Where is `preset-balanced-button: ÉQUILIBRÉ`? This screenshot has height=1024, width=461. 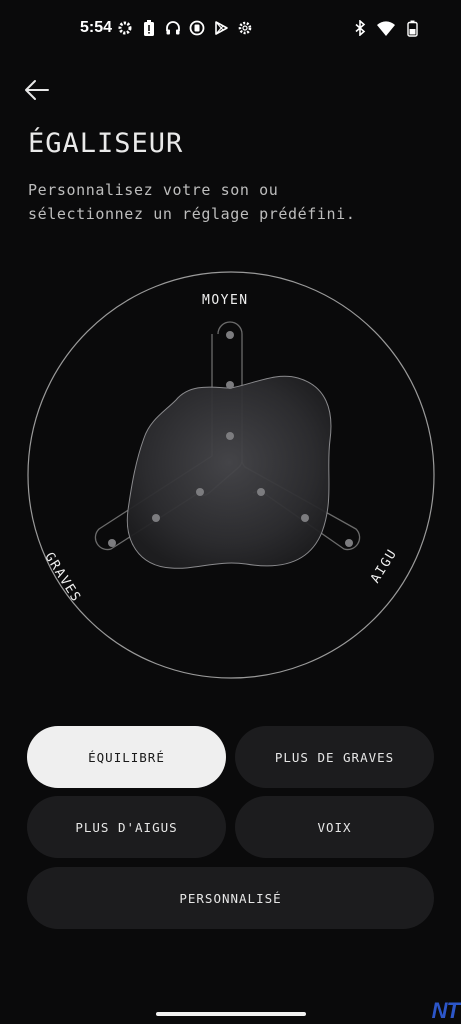 preset-balanced-button: ÉQUILIBRÉ is located at coordinates (126, 757).